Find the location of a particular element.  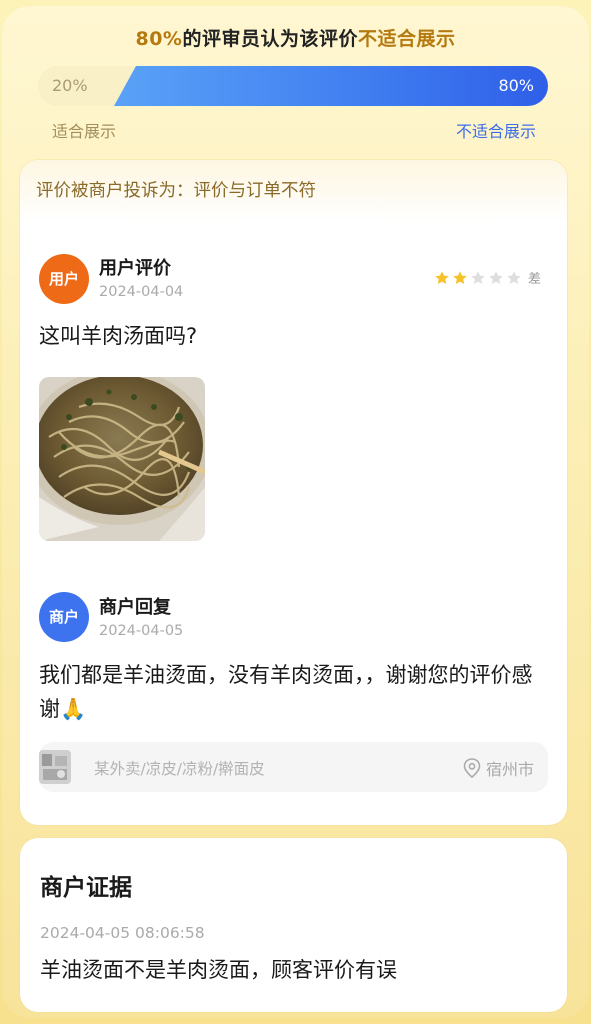

shop-city: 宿州市 is located at coordinates (509, 769).